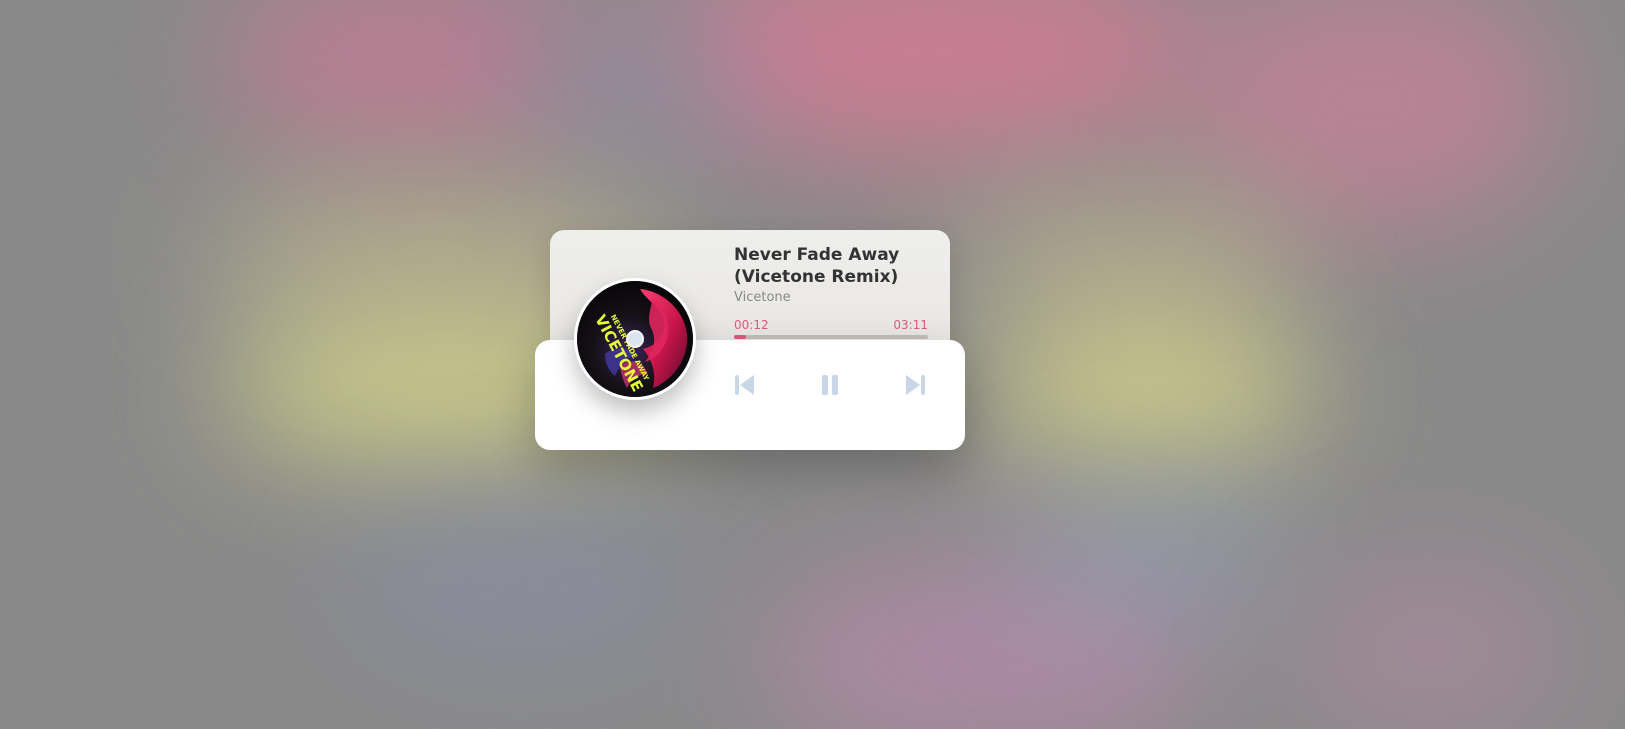 The height and width of the screenshot is (729, 1625). I want to click on artist-name: Vicetone, so click(762, 297).